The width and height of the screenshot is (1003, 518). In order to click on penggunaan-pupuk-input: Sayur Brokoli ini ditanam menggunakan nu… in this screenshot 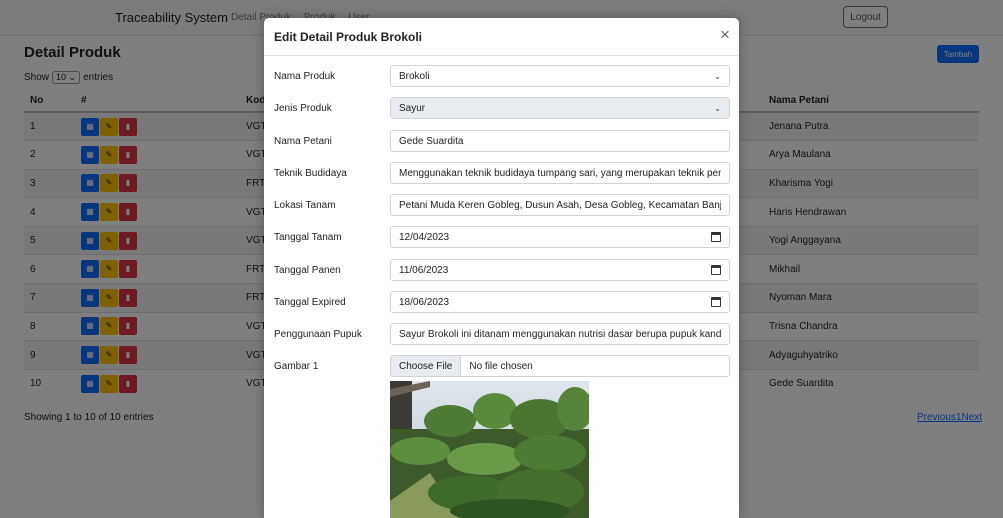, I will do `click(560, 334)`.